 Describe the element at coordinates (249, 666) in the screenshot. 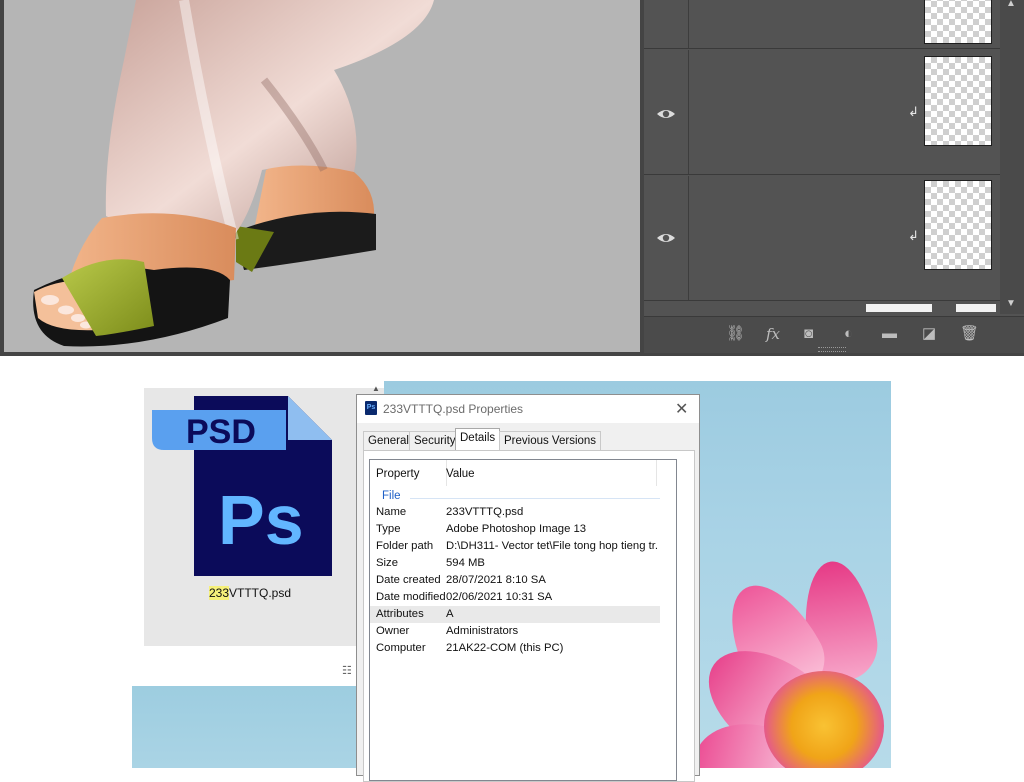

I see `explorer-status-area: ☷` at that location.